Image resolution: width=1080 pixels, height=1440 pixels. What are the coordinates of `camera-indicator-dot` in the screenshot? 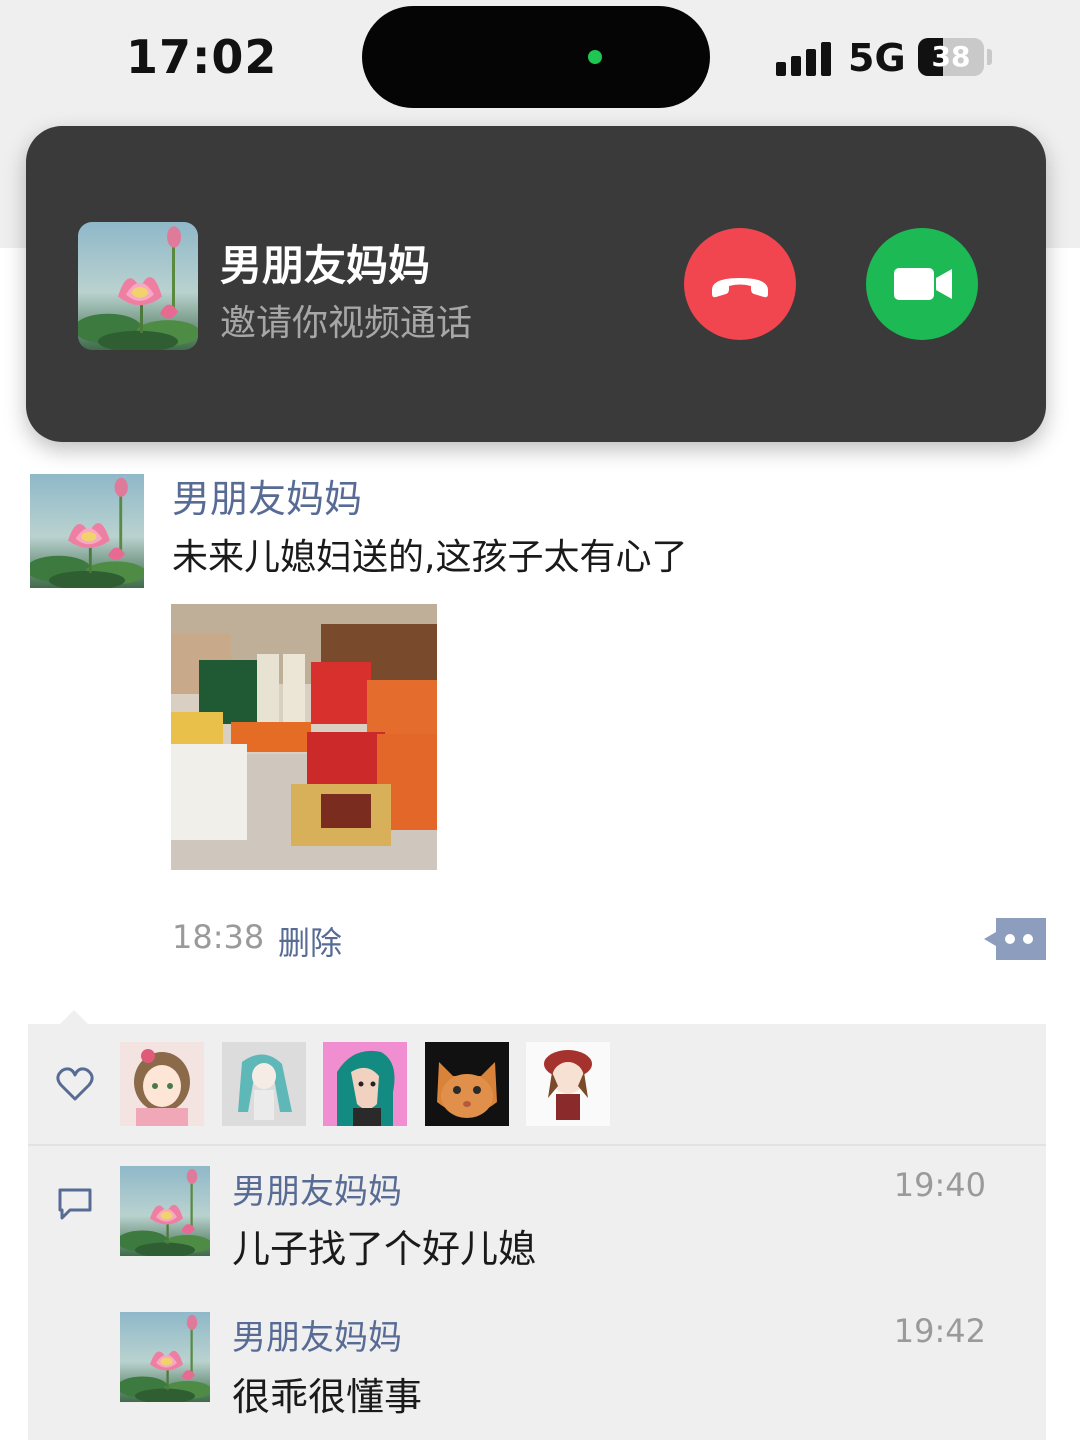 It's located at (595, 57).